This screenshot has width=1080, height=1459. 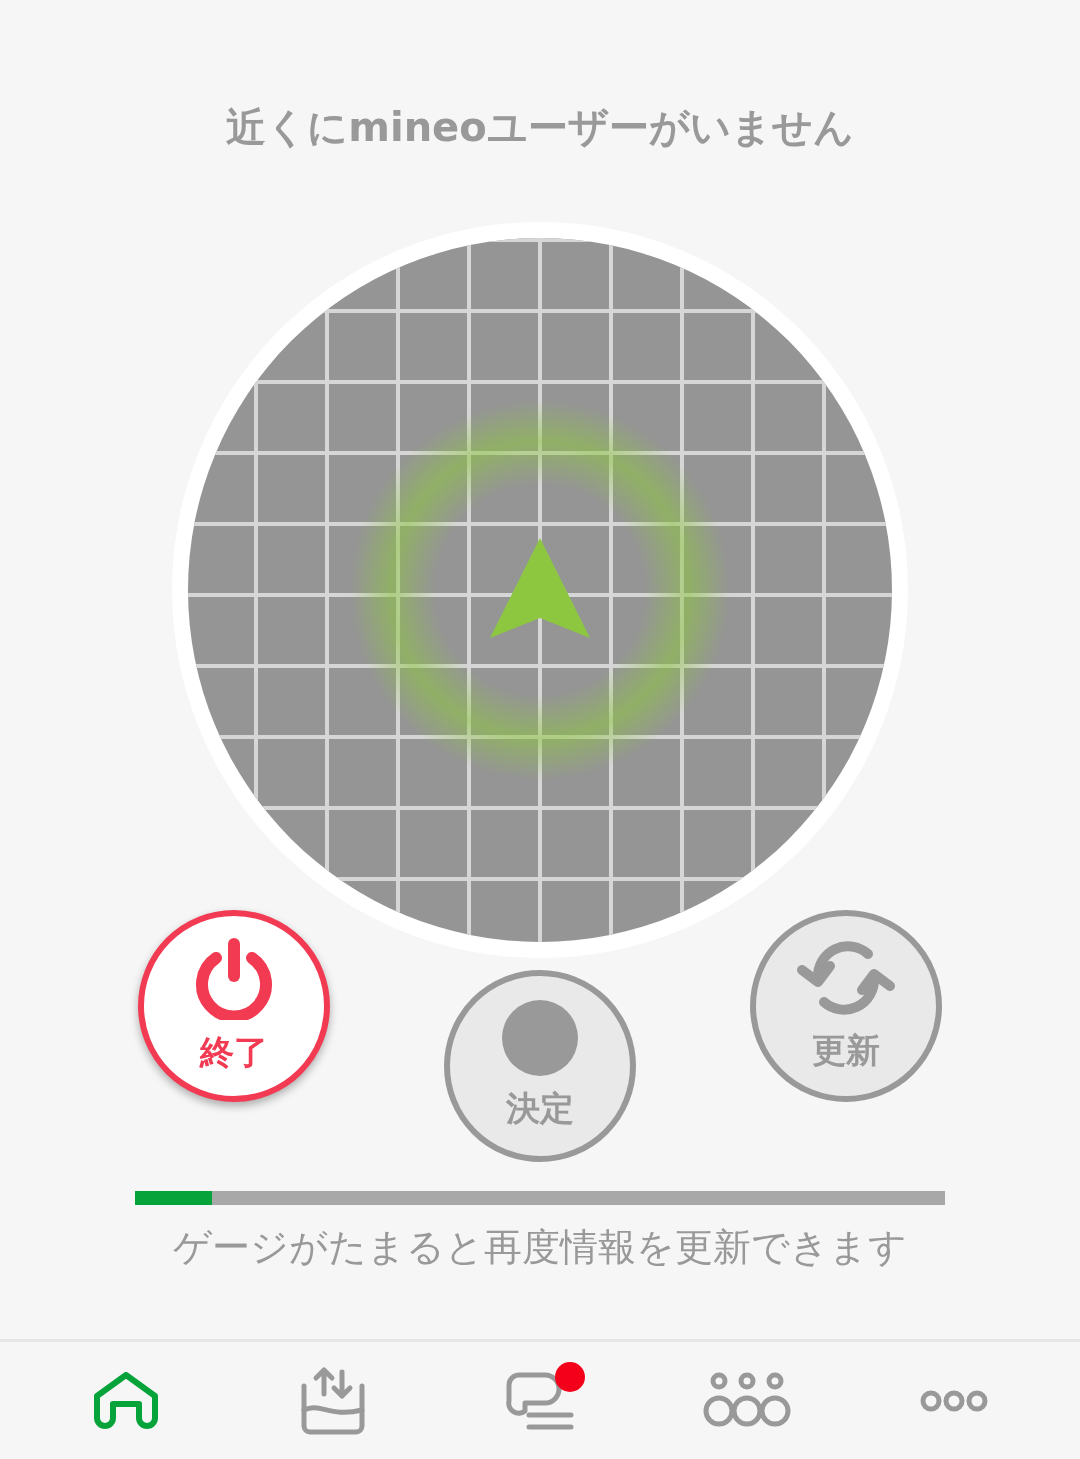 I want to click on arrow-icon, so click(x=540, y=588).